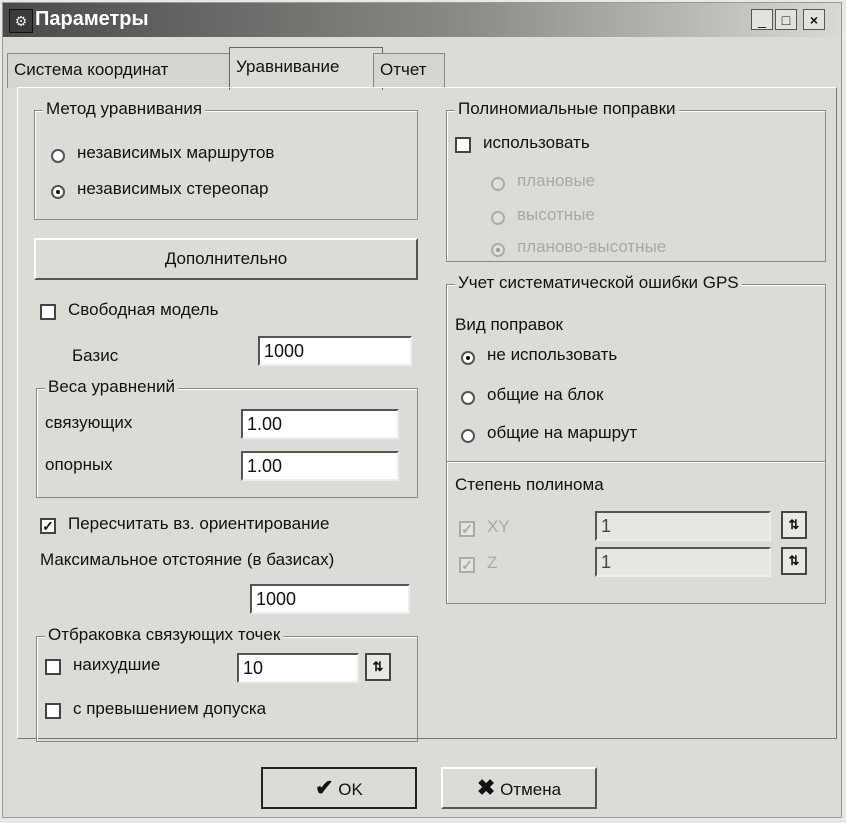  Describe the element at coordinates (409, 70) in the screenshot. I see `tab-report: Отчет` at that location.